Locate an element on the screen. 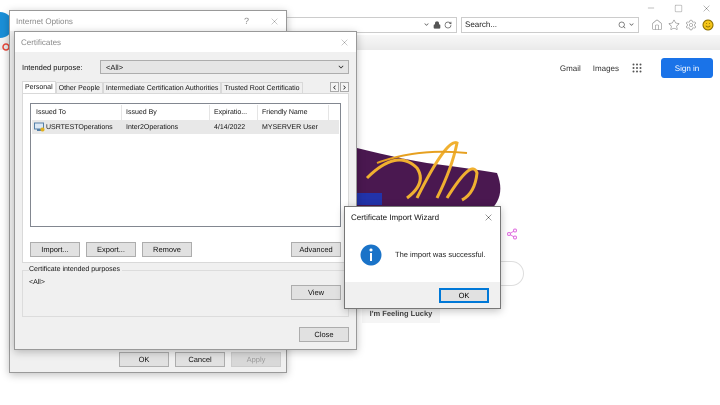 Image resolution: width=720 pixels, height=405 pixels. window-title: Certificates is located at coordinates (41, 42).